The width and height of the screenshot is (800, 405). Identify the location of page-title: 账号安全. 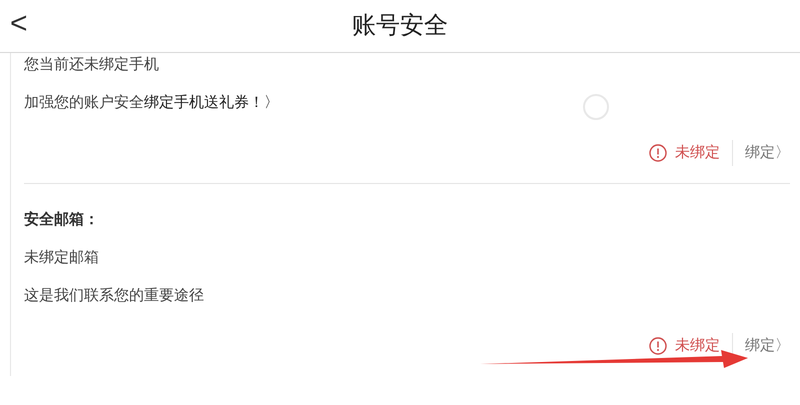
(400, 26).